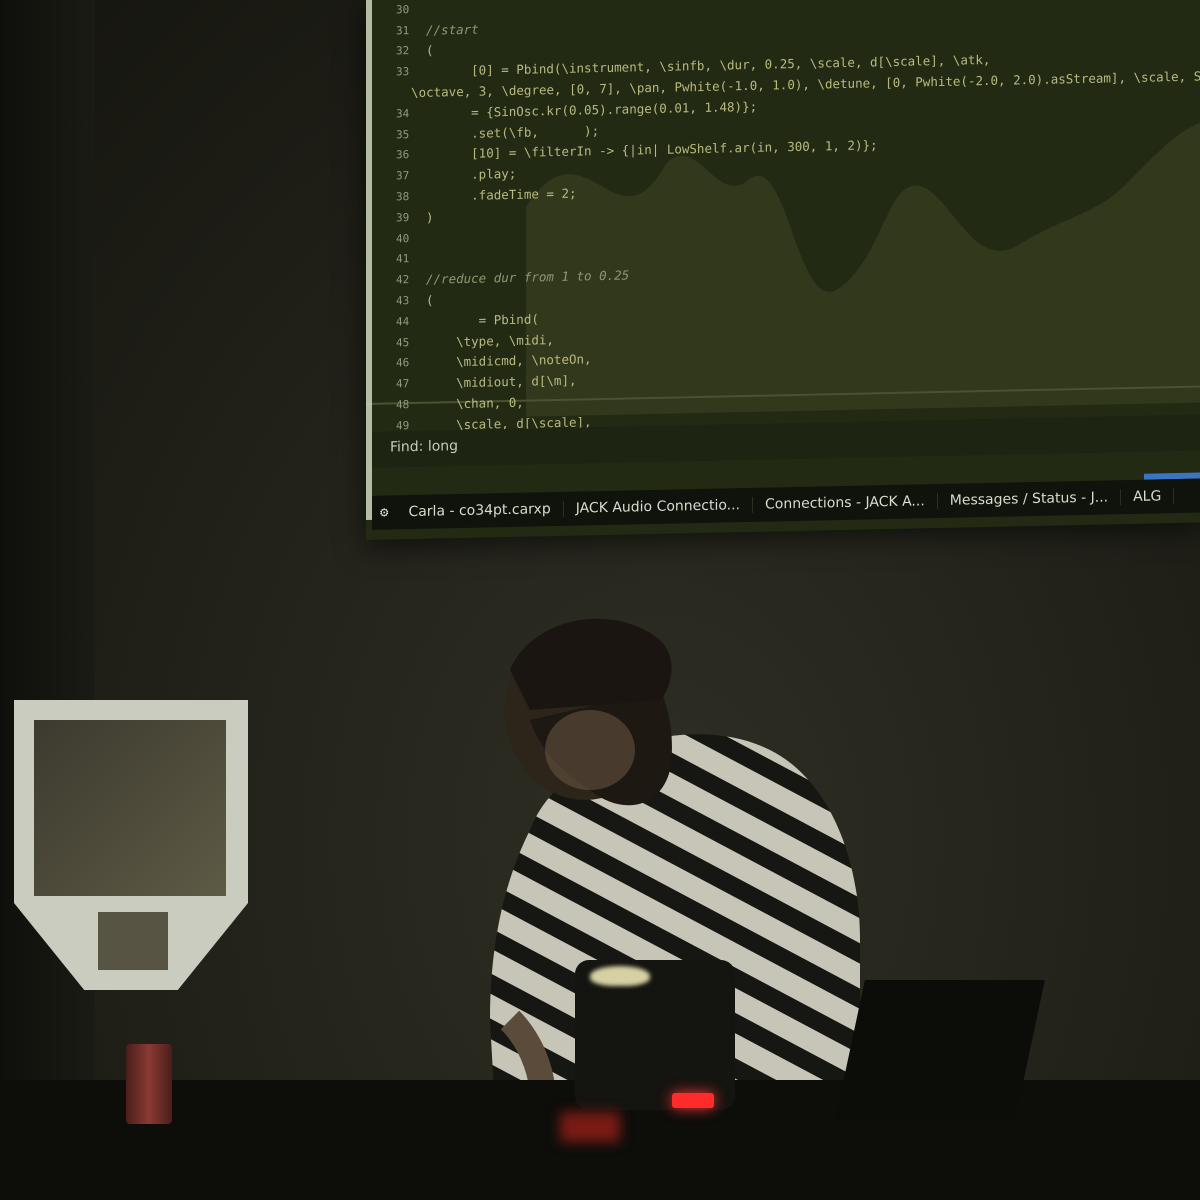  I want to click on laptop, so click(940, 1050).